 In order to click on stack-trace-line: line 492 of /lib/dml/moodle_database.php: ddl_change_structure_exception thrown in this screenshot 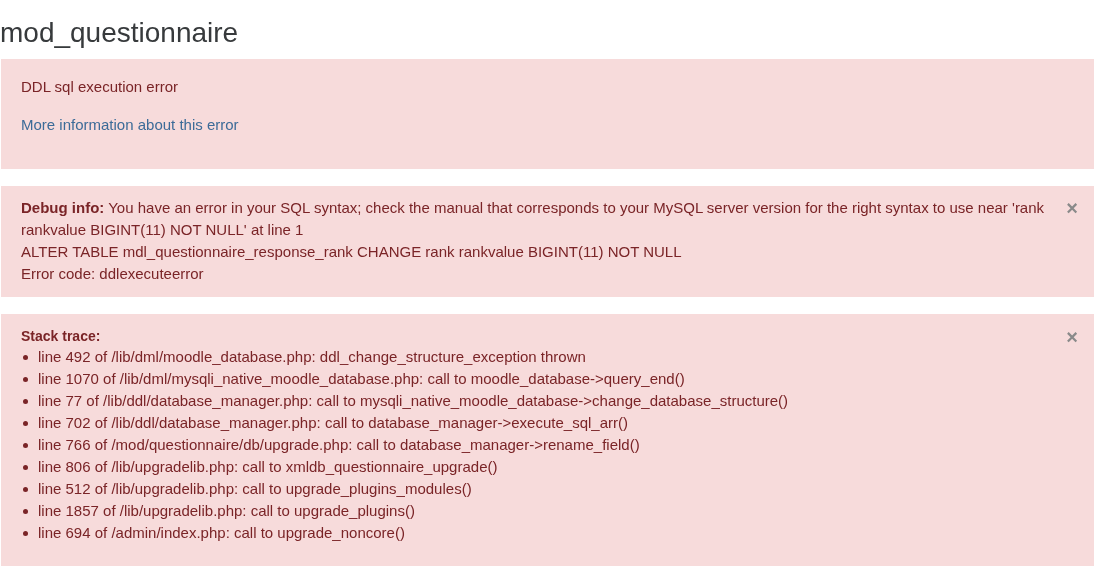, I will do `click(312, 357)`.